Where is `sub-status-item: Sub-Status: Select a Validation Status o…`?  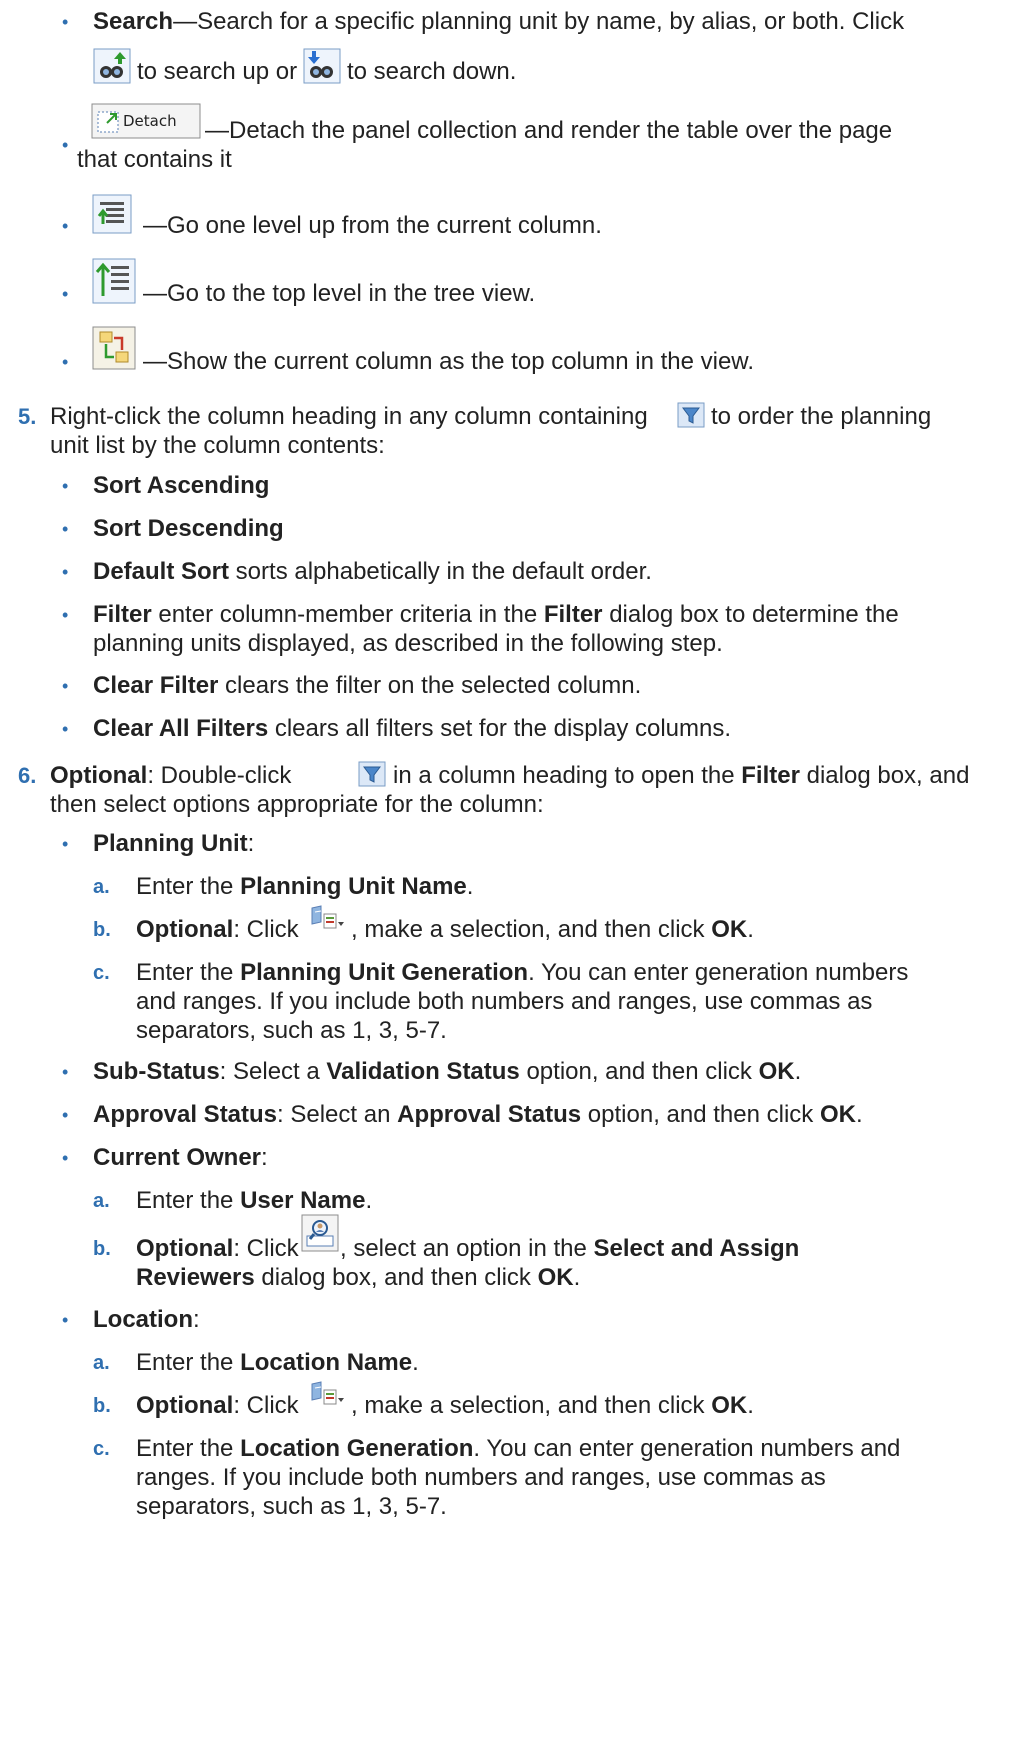
sub-status-item: Sub-Status: Select a Validation Status o… is located at coordinates (447, 1071).